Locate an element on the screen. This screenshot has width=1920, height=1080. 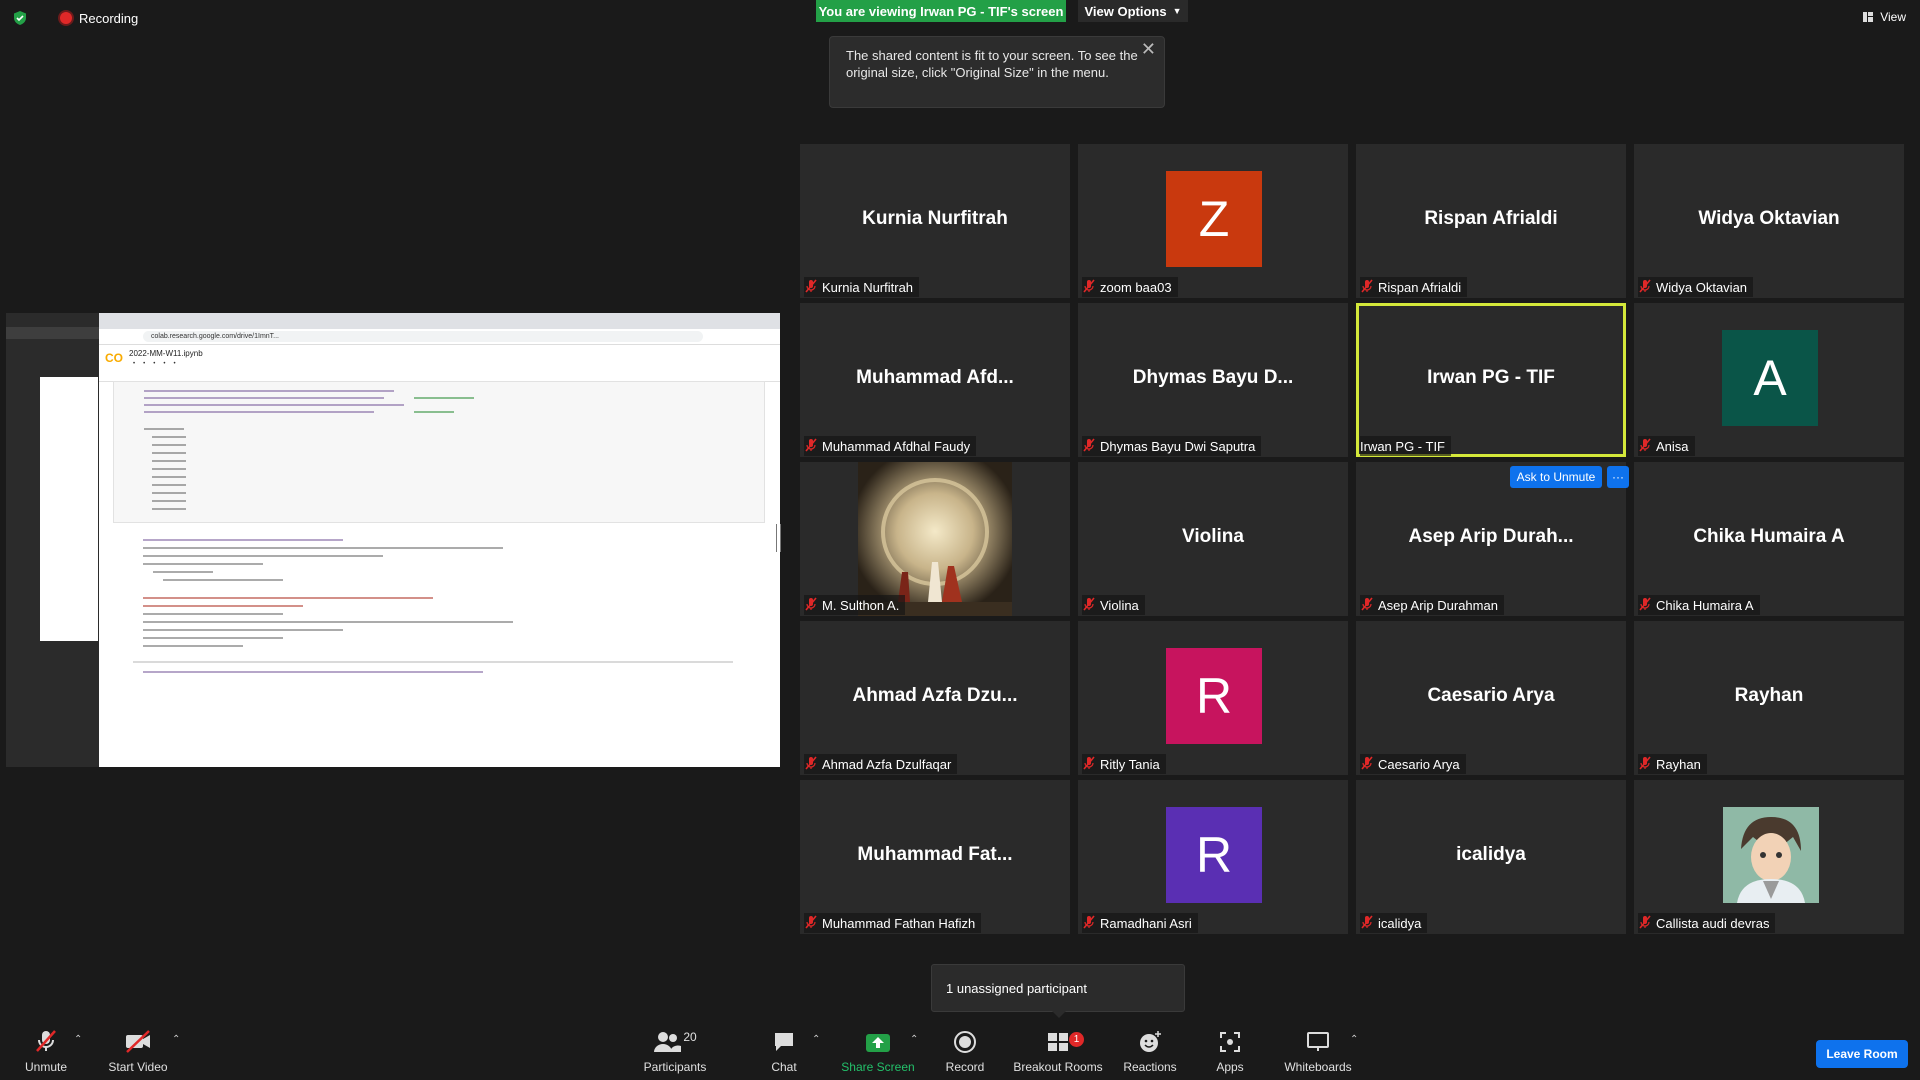
participant-tile: icalidya icalidya is located at coordinates (1491, 857).